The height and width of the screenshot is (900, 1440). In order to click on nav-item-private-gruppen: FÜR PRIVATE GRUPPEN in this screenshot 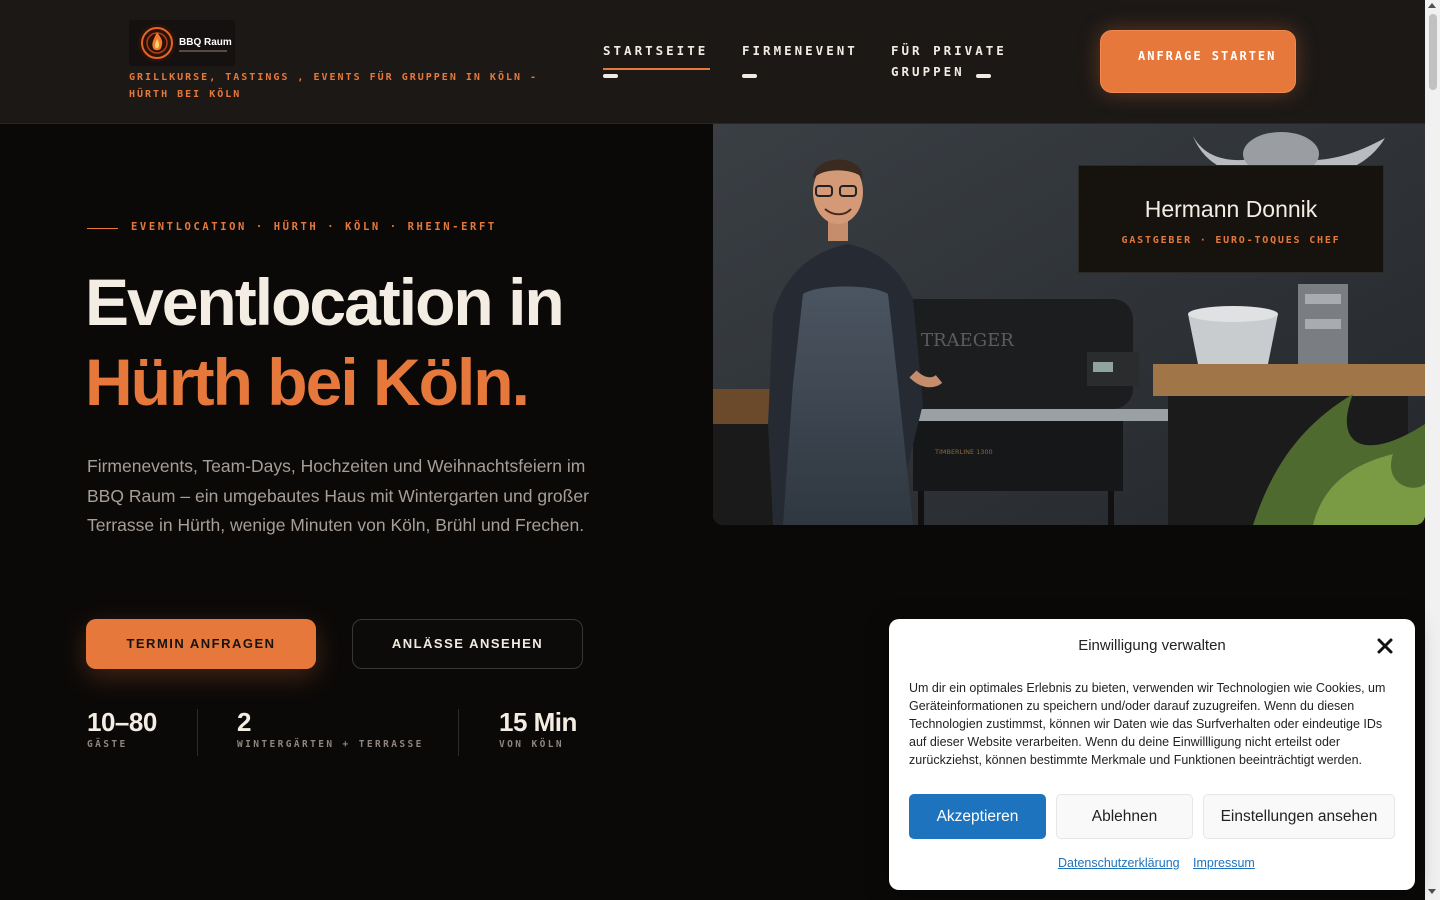, I will do `click(953, 61)`.